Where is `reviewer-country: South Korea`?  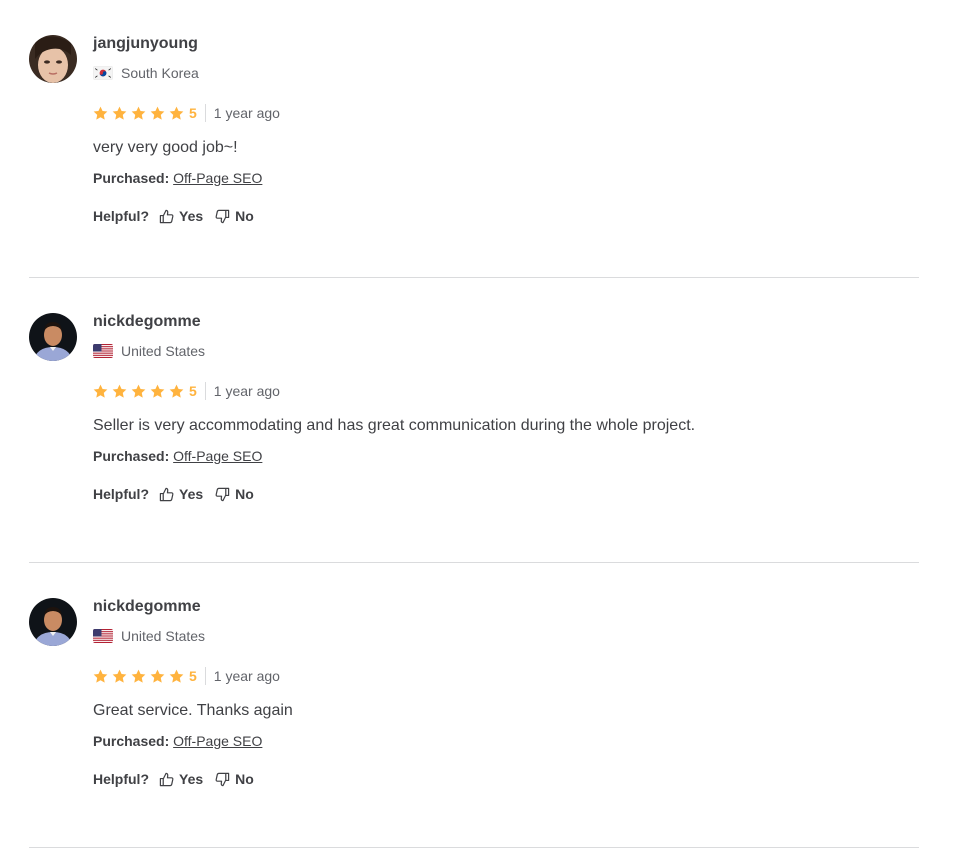 reviewer-country: South Korea is located at coordinates (186, 73).